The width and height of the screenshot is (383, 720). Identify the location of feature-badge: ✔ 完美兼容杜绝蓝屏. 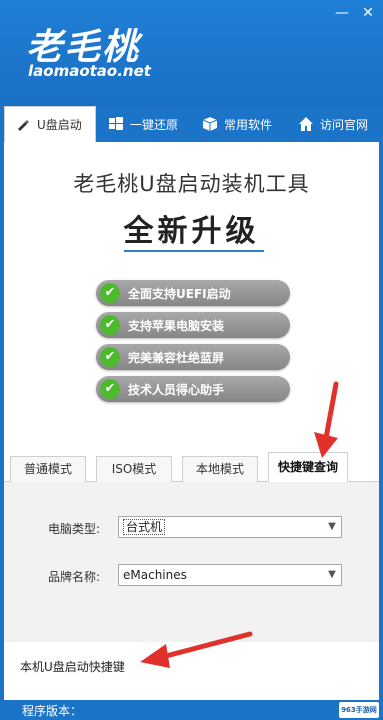
(193, 357).